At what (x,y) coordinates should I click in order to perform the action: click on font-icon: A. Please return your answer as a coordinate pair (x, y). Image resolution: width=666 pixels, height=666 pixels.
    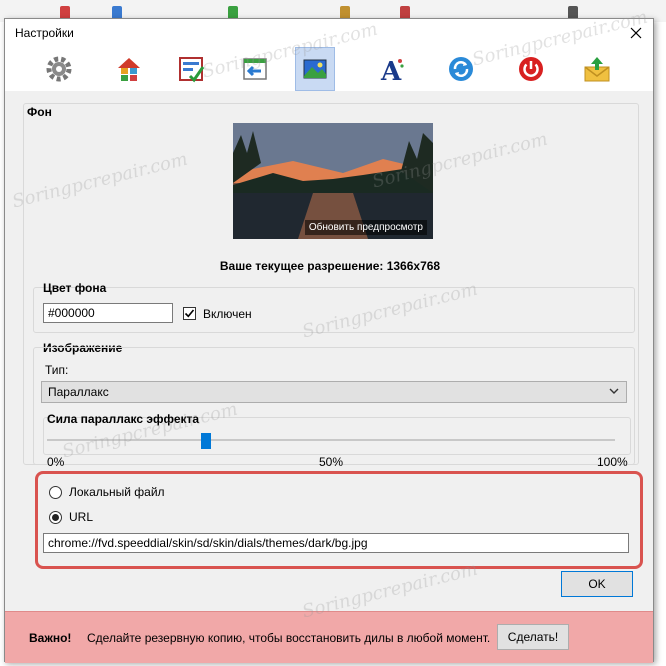
    Looking at the image, I should click on (392, 70).